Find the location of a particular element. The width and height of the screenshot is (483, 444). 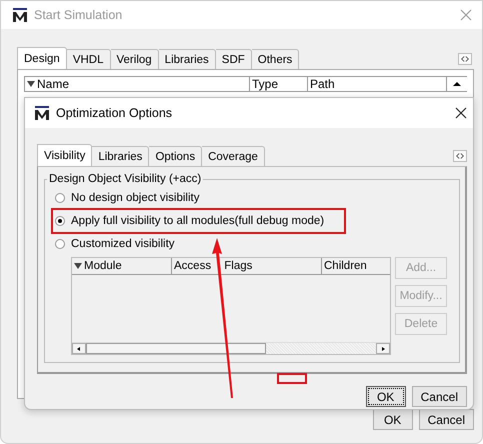

column-title: Name is located at coordinates (53, 84).